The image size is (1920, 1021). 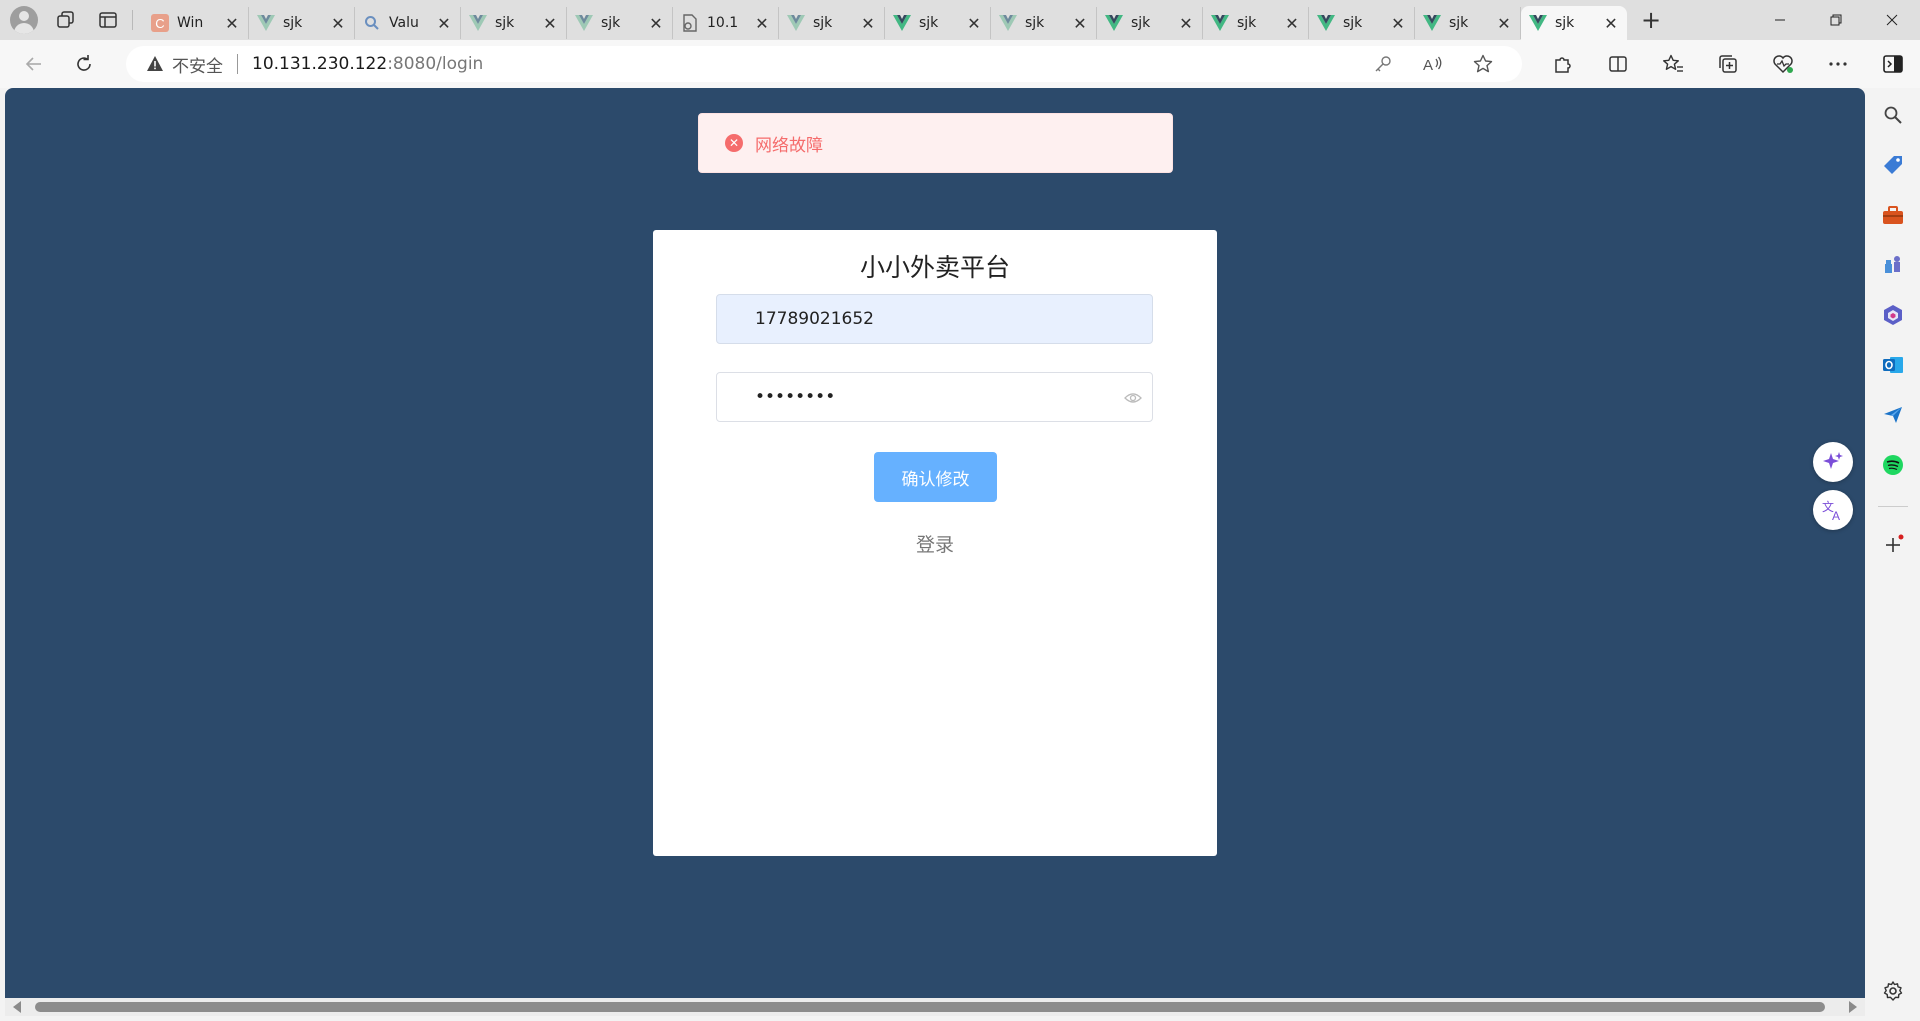 I want to click on scroll-right-icon, so click(x=1853, y=1007).